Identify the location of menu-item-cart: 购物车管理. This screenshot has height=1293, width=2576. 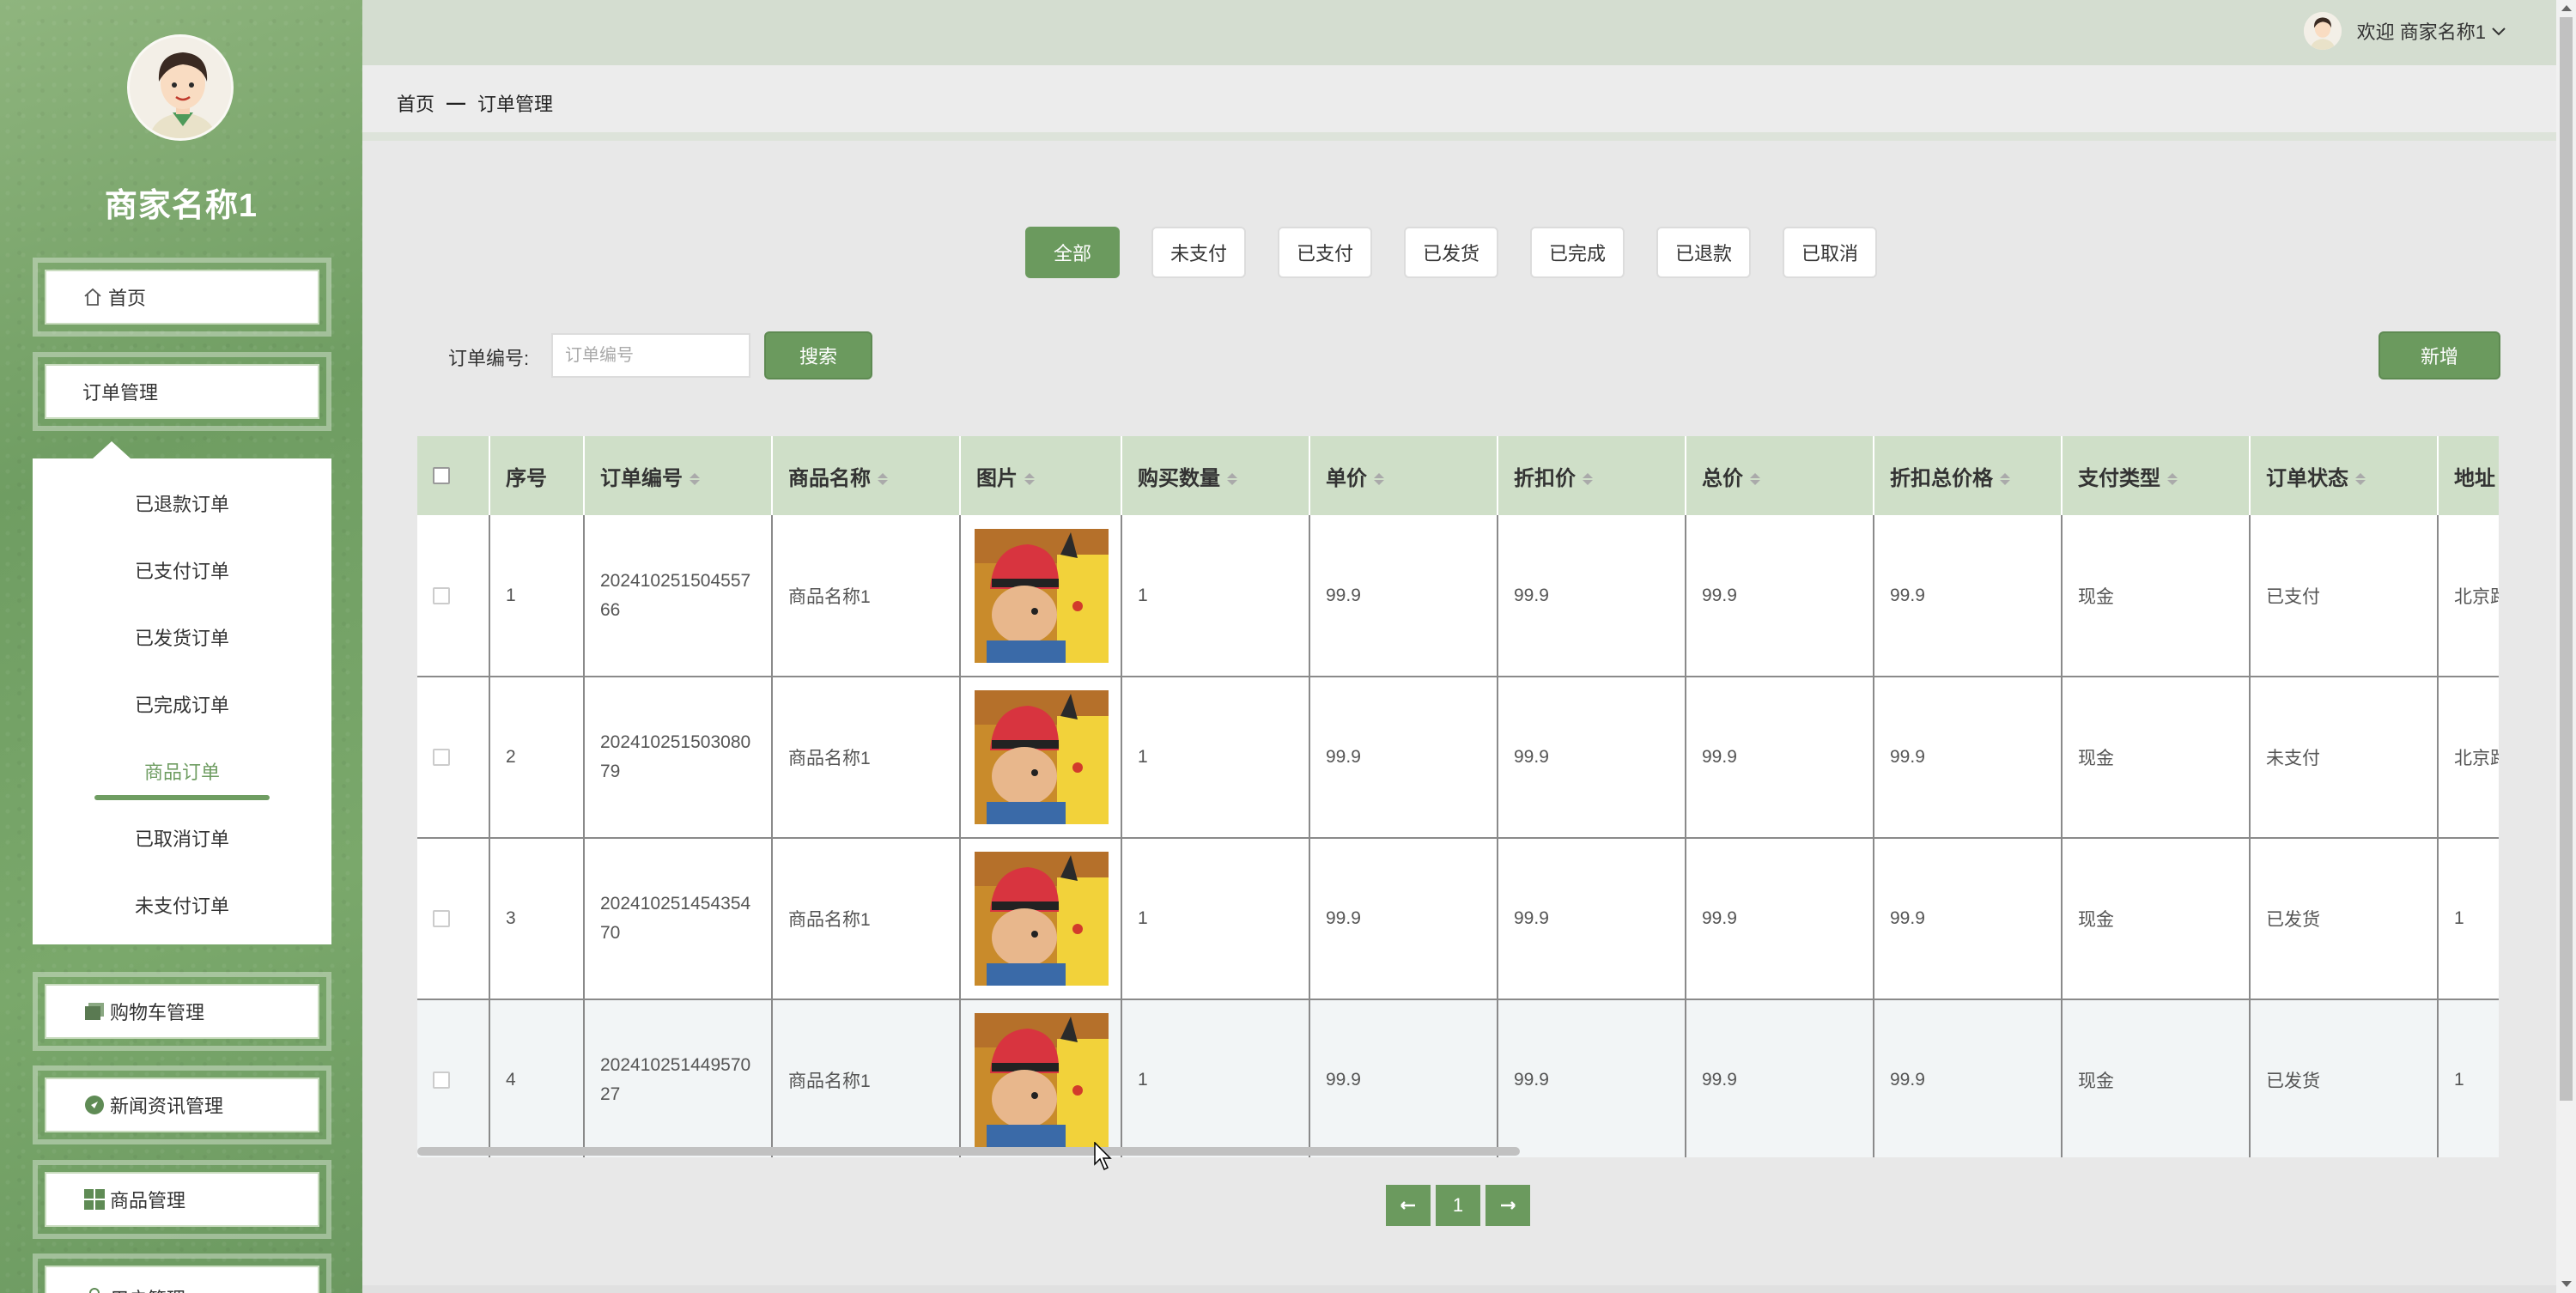
(182, 1011).